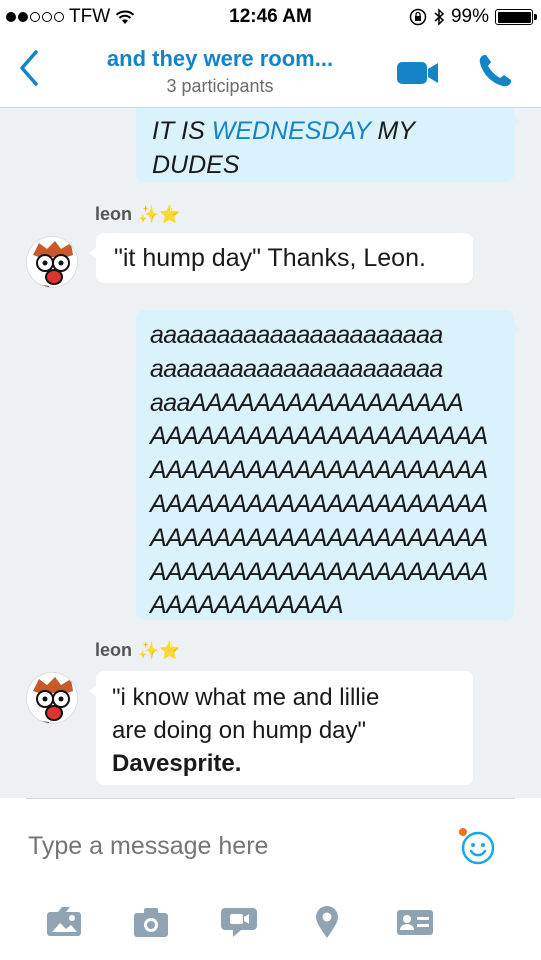 Image resolution: width=541 pixels, height=960 pixels. Describe the element at coordinates (270, 798) in the screenshot. I see `composer-divider` at that location.